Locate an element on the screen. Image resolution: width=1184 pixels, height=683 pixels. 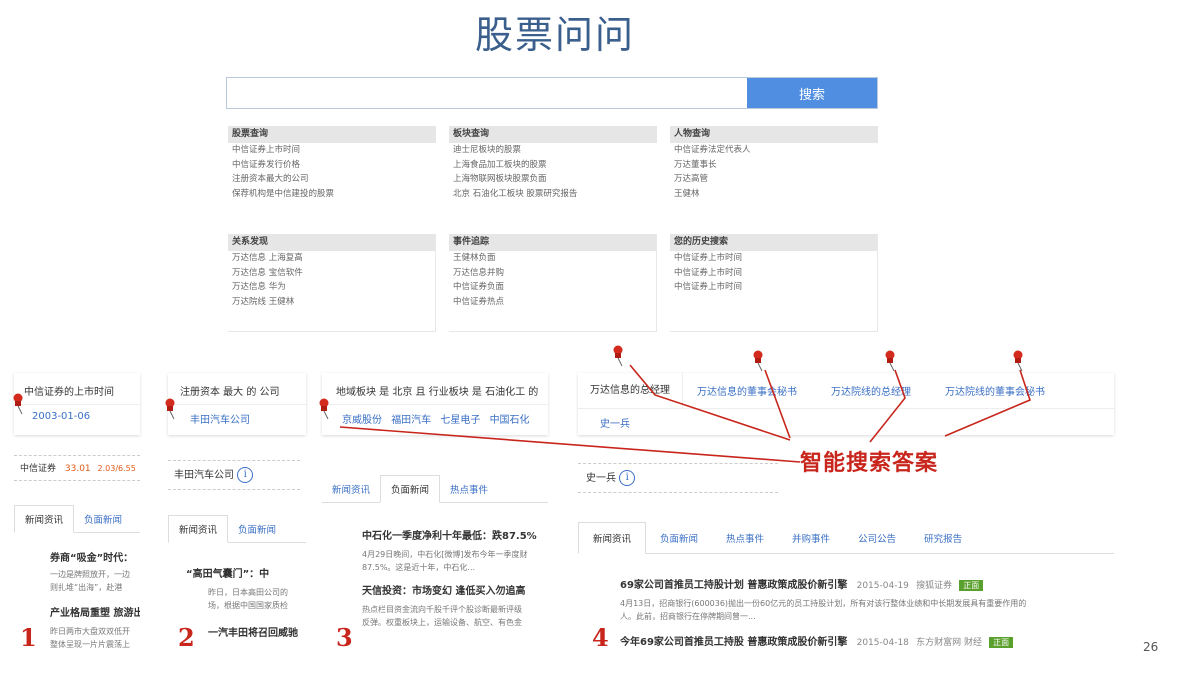
page-number: 26 is located at coordinates (1151, 647).